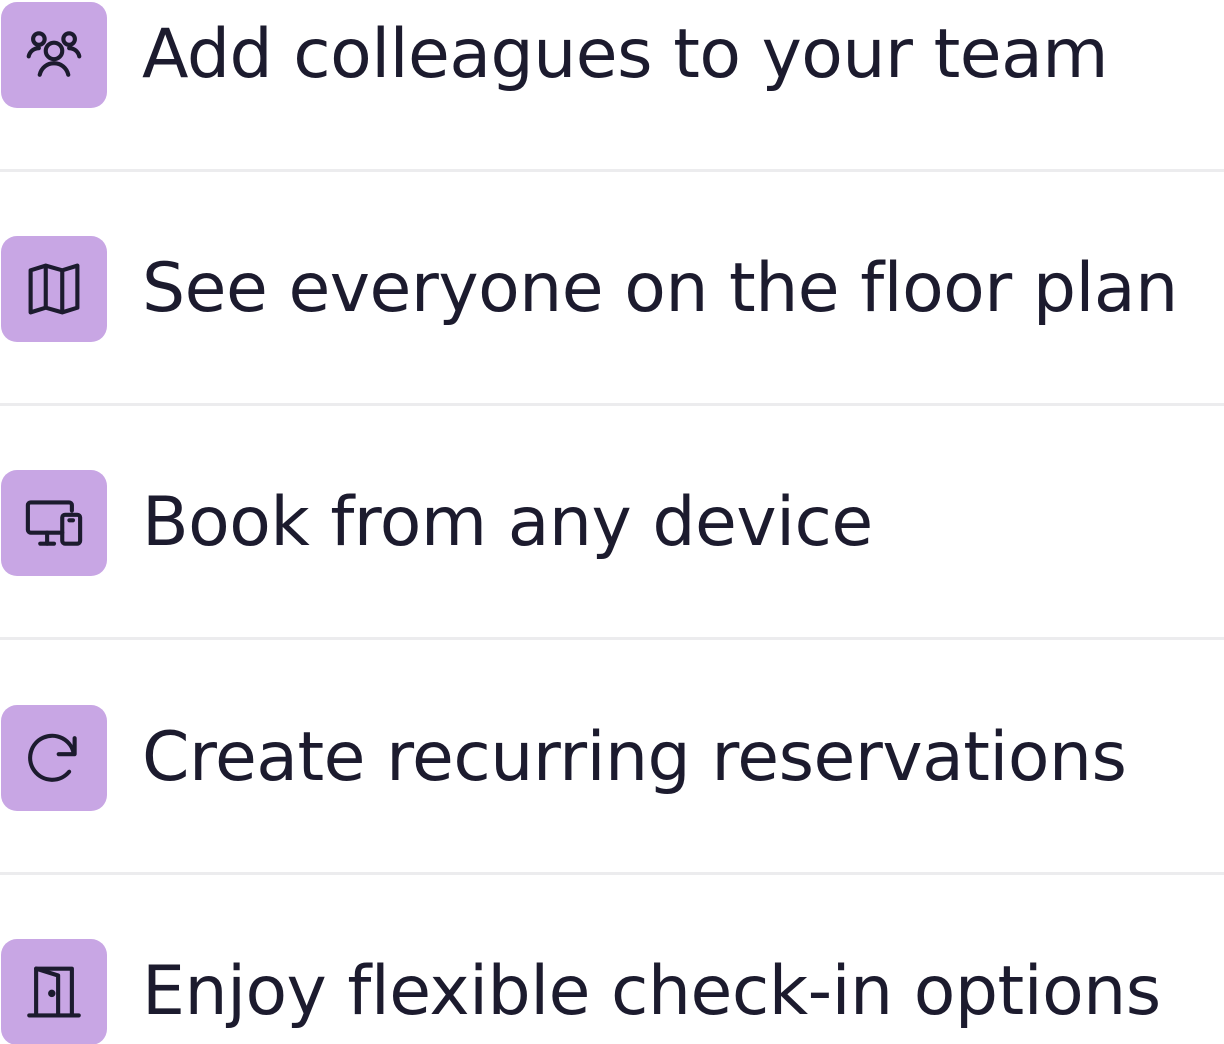  I want to click on feature-label: See everyone on the floor plan, so click(660, 288).